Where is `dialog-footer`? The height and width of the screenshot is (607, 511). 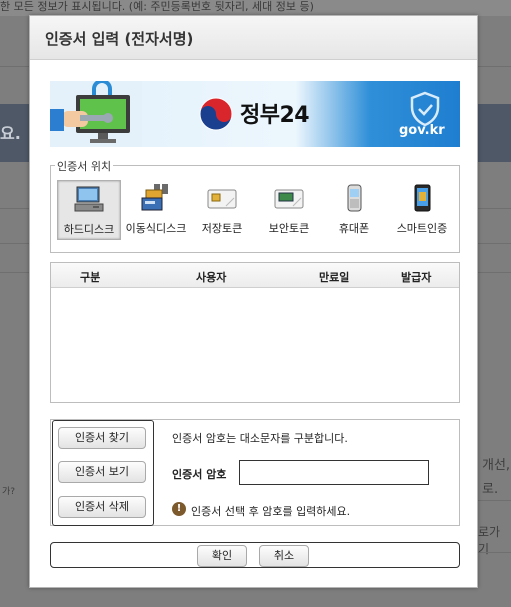
dialog-footer is located at coordinates (255, 555).